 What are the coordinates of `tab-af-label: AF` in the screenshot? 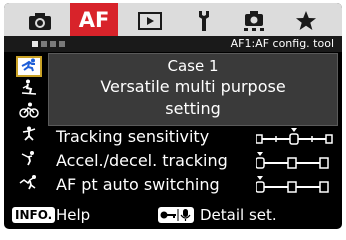 It's located at (94, 19).